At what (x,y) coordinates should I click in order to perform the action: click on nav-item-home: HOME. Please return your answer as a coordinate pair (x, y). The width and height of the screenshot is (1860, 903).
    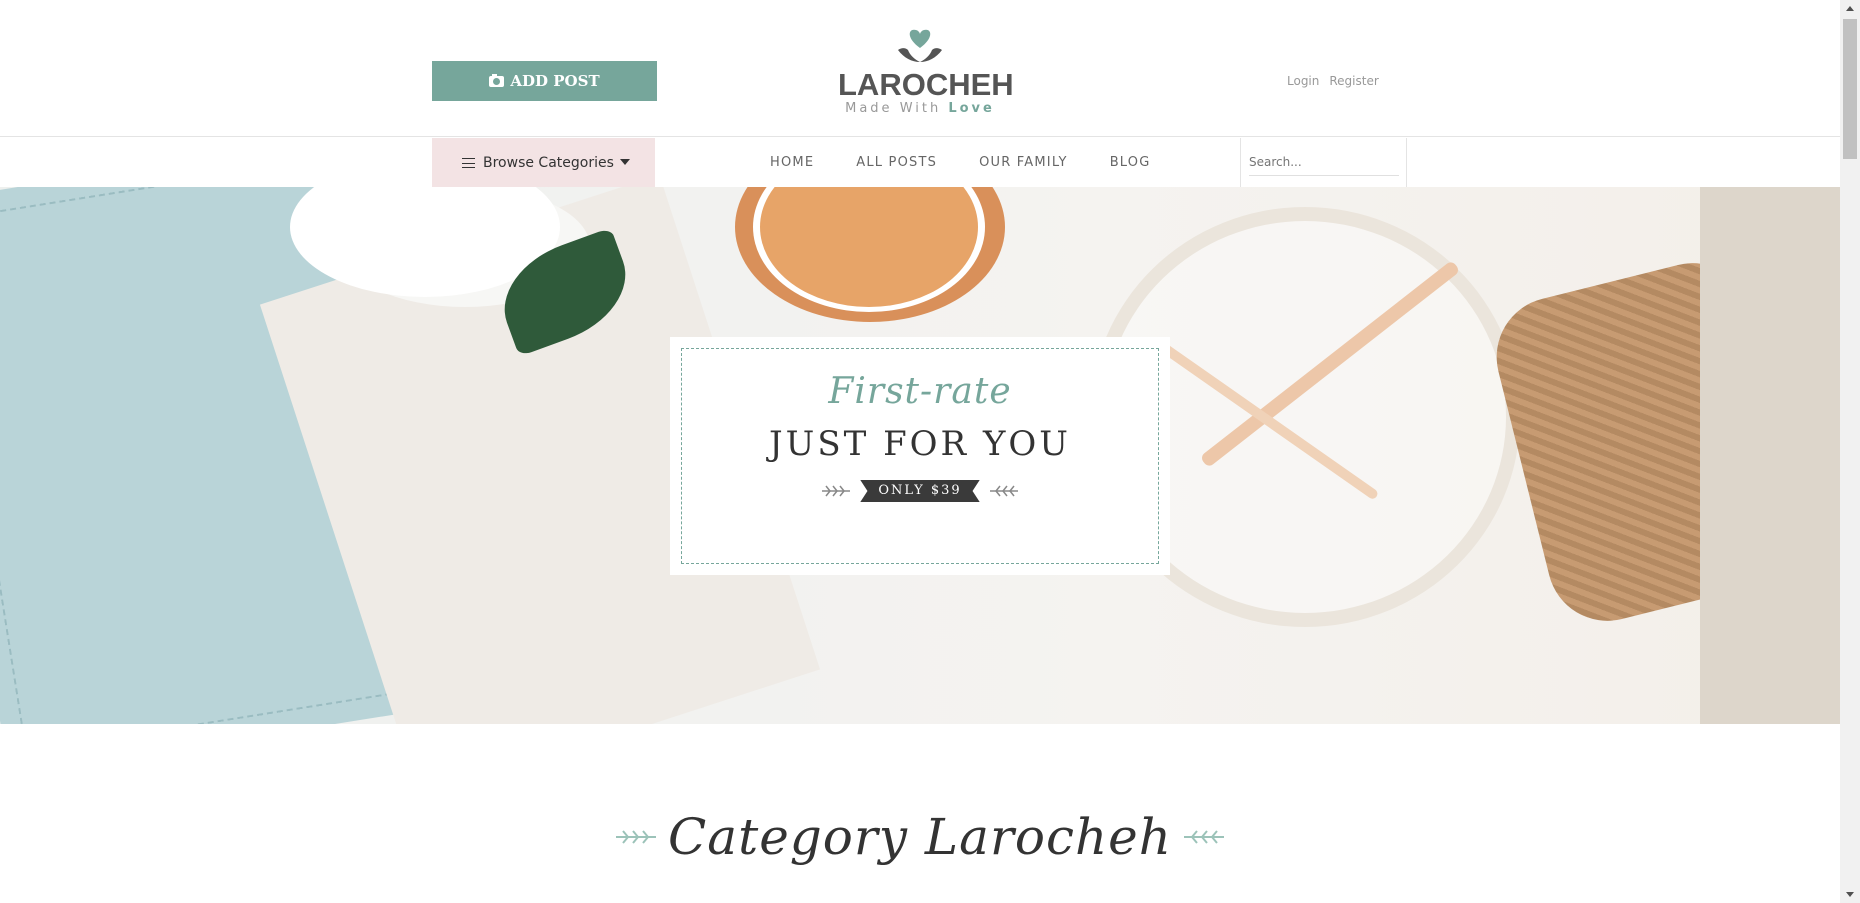
    Looking at the image, I should click on (792, 162).